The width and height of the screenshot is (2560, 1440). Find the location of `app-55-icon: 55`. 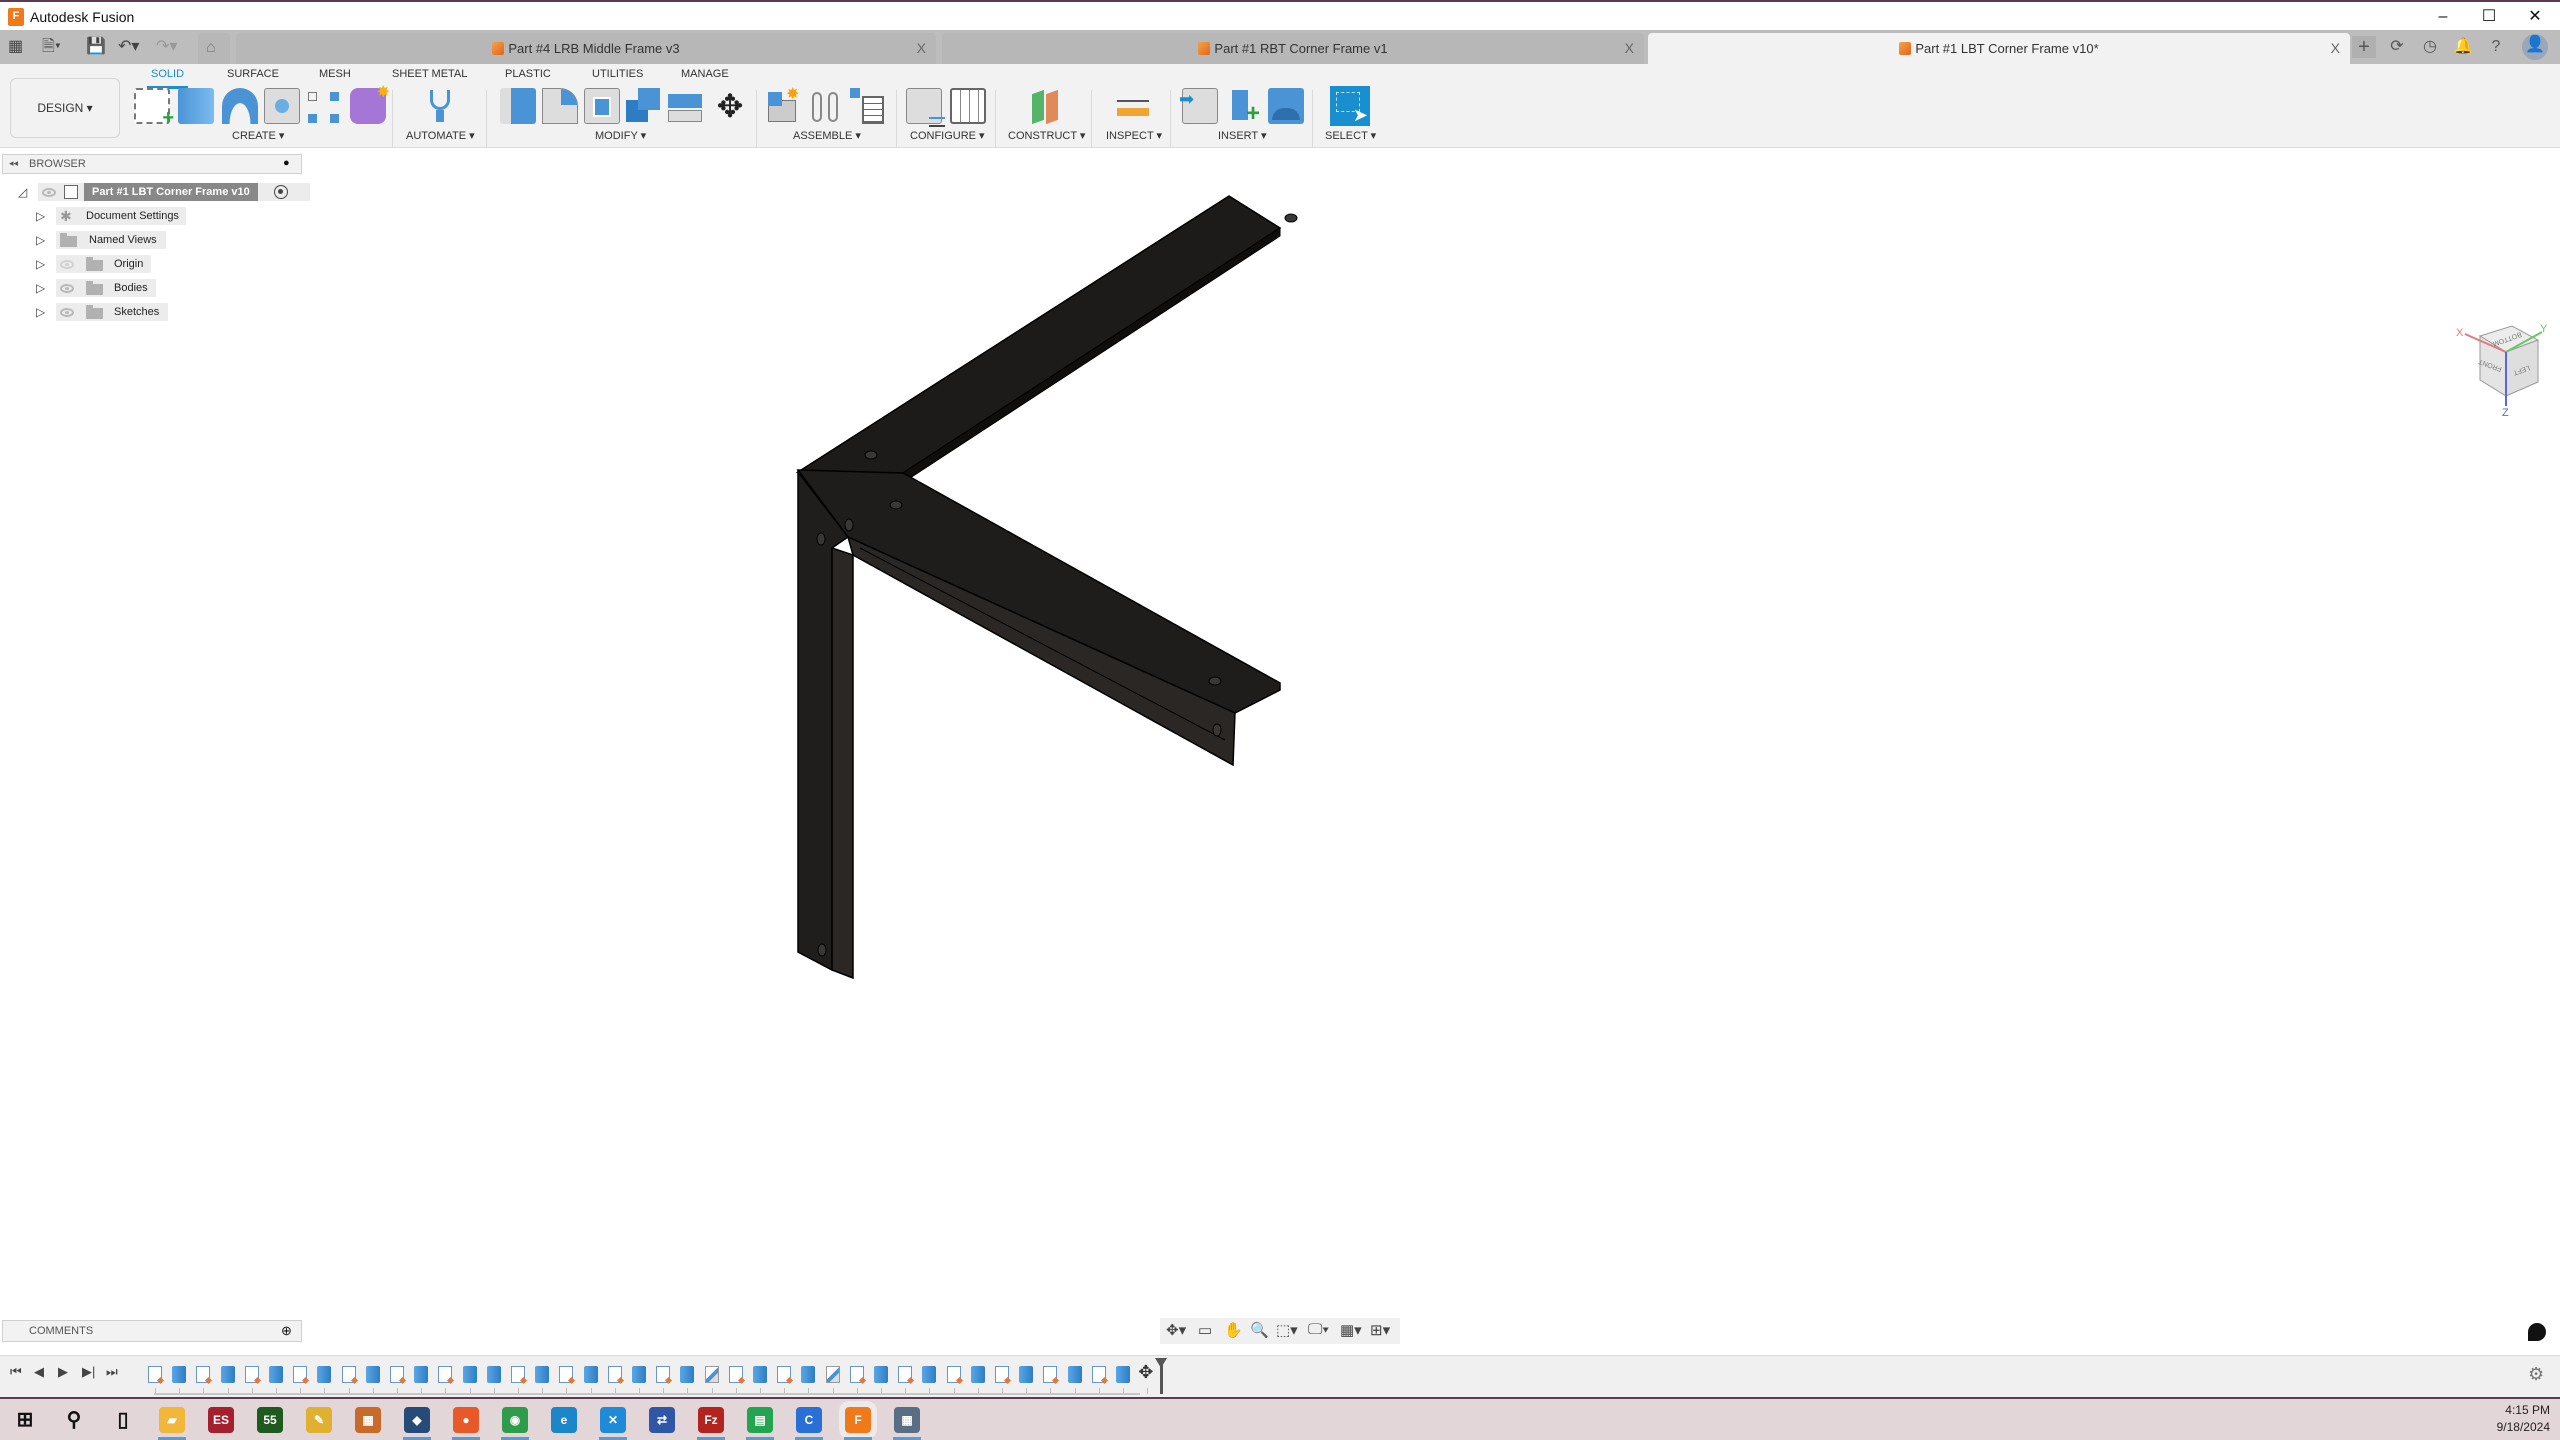

app-55-icon: 55 is located at coordinates (270, 1420).